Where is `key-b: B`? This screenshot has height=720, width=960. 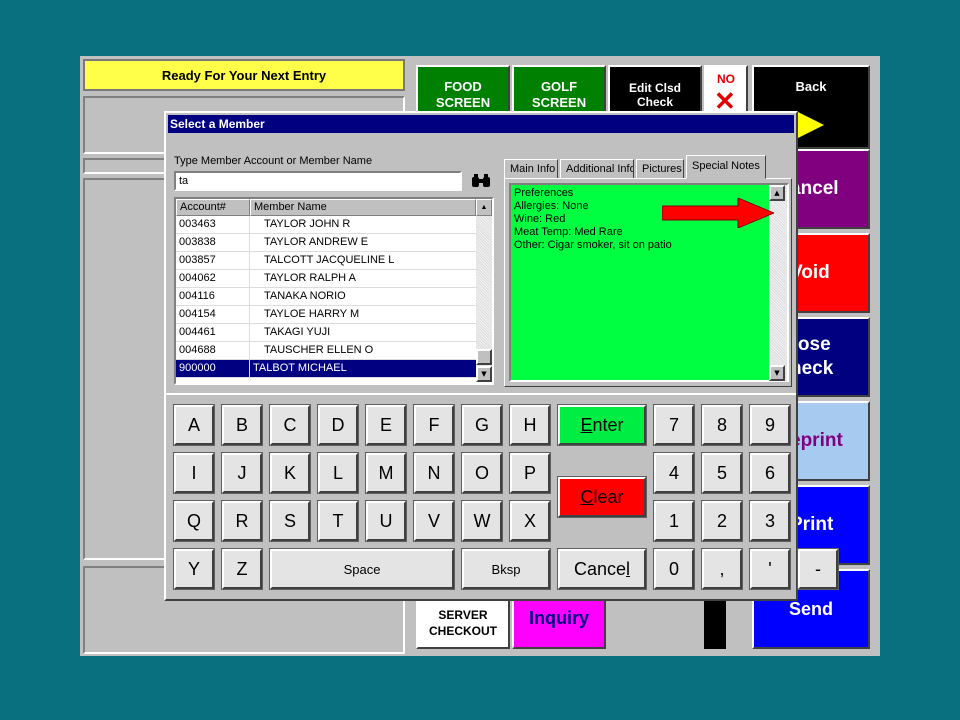 key-b: B is located at coordinates (242, 425).